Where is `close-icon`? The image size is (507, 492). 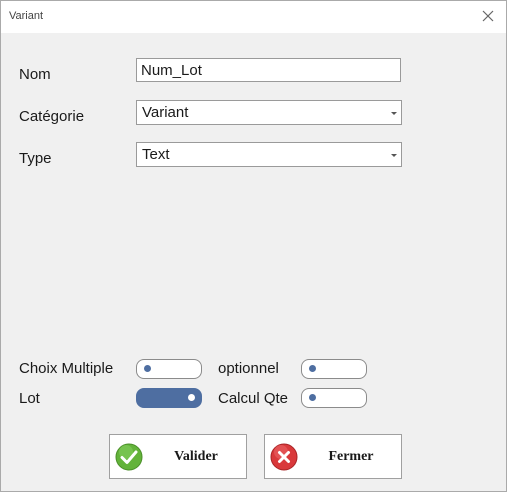 close-icon is located at coordinates (284, 457).